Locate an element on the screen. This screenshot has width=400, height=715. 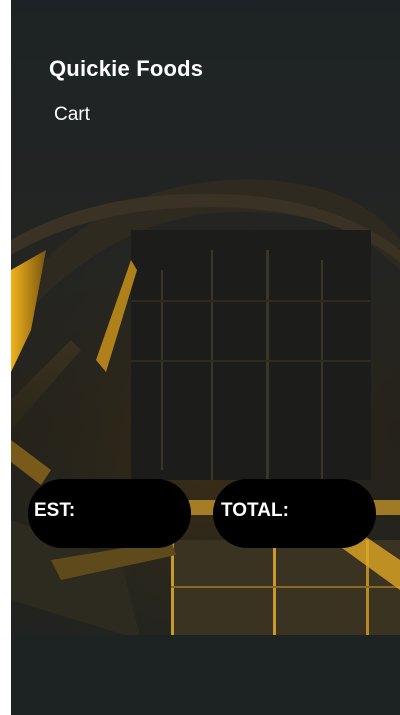
est-label: EST: is located at coordinates (55, 510).